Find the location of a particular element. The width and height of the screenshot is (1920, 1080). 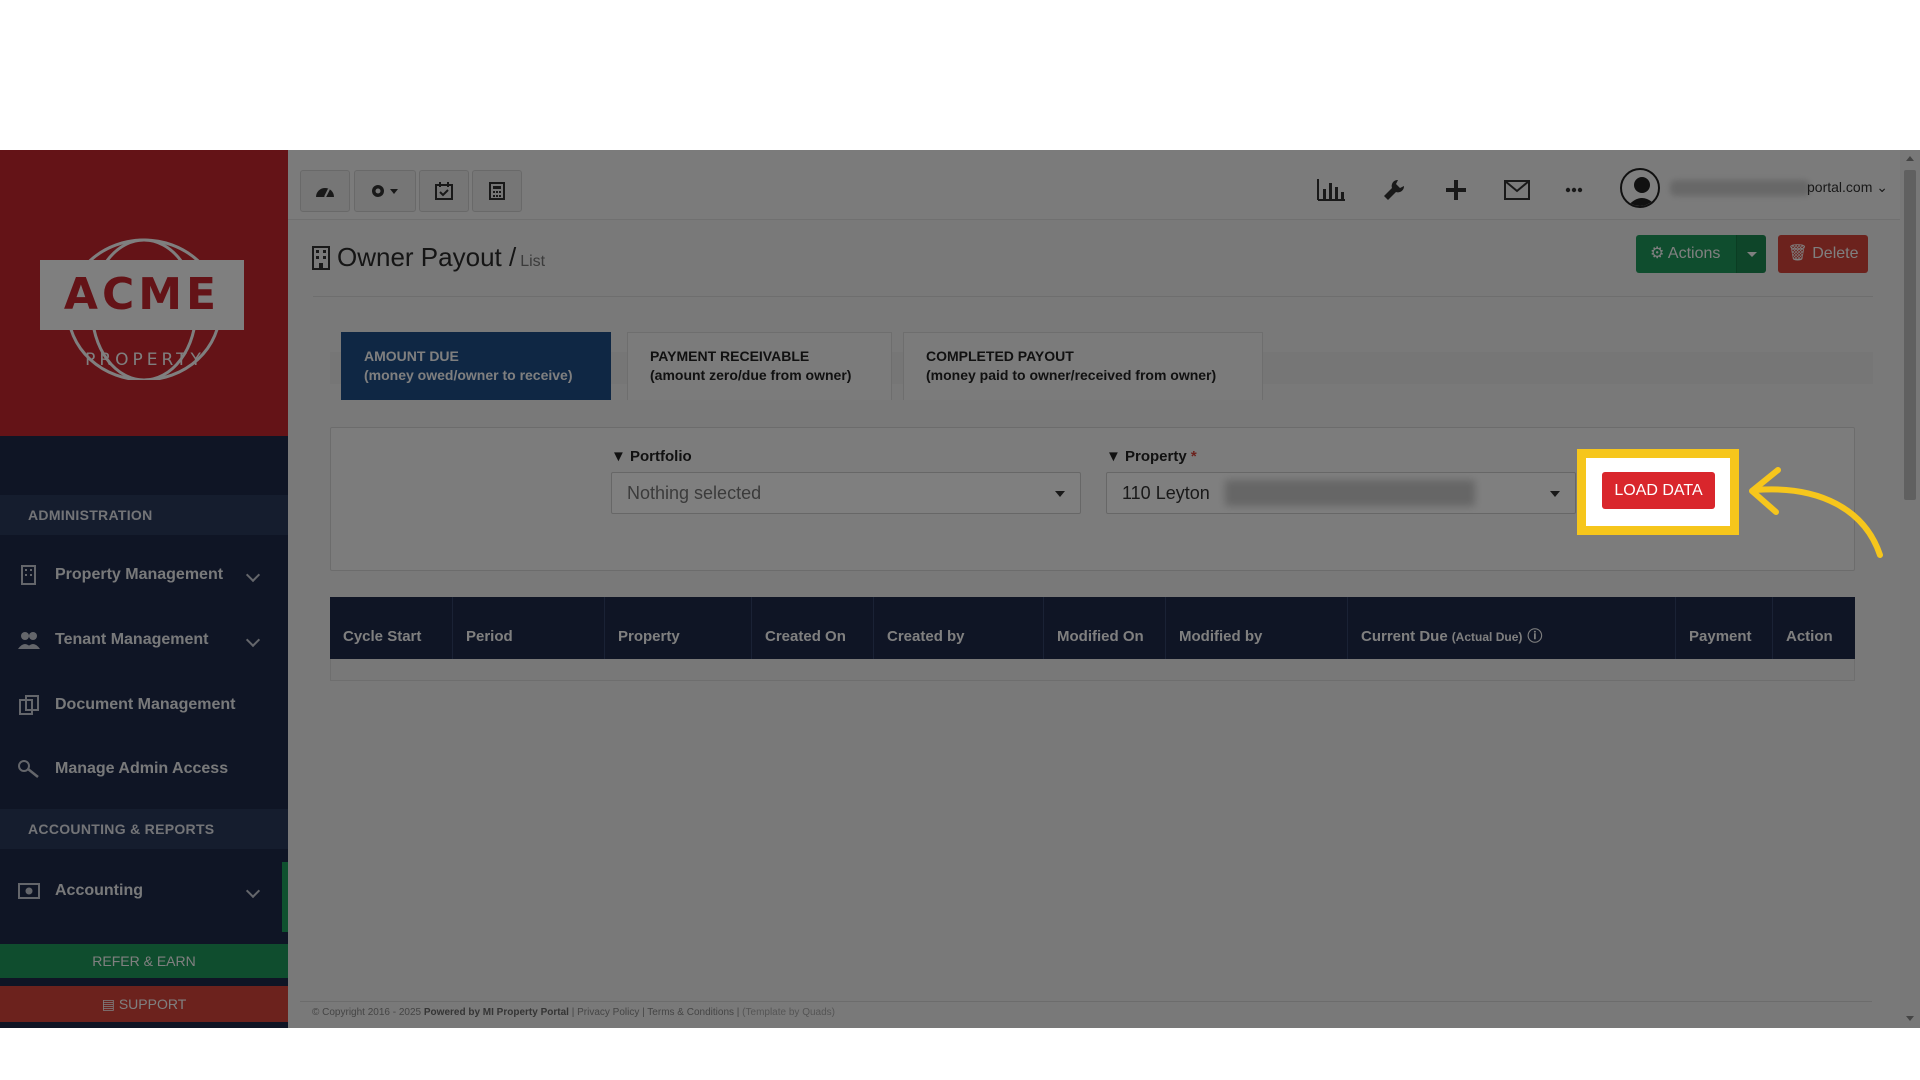

refer-and-earn-button: REFER & EARN is located at coordinates (144, 961).